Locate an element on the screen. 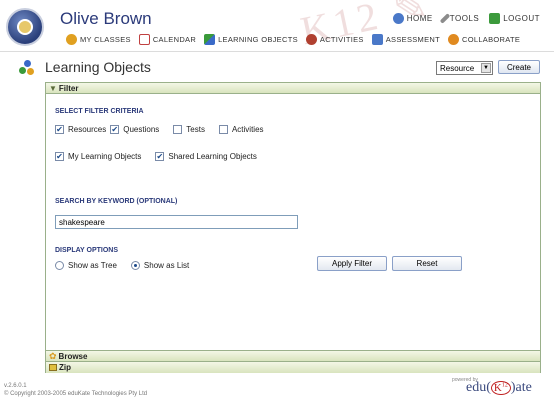 The height and width of the screenshot is (407, 554). logout-link-label: LOGOUT is located at coordinates (521, 18).